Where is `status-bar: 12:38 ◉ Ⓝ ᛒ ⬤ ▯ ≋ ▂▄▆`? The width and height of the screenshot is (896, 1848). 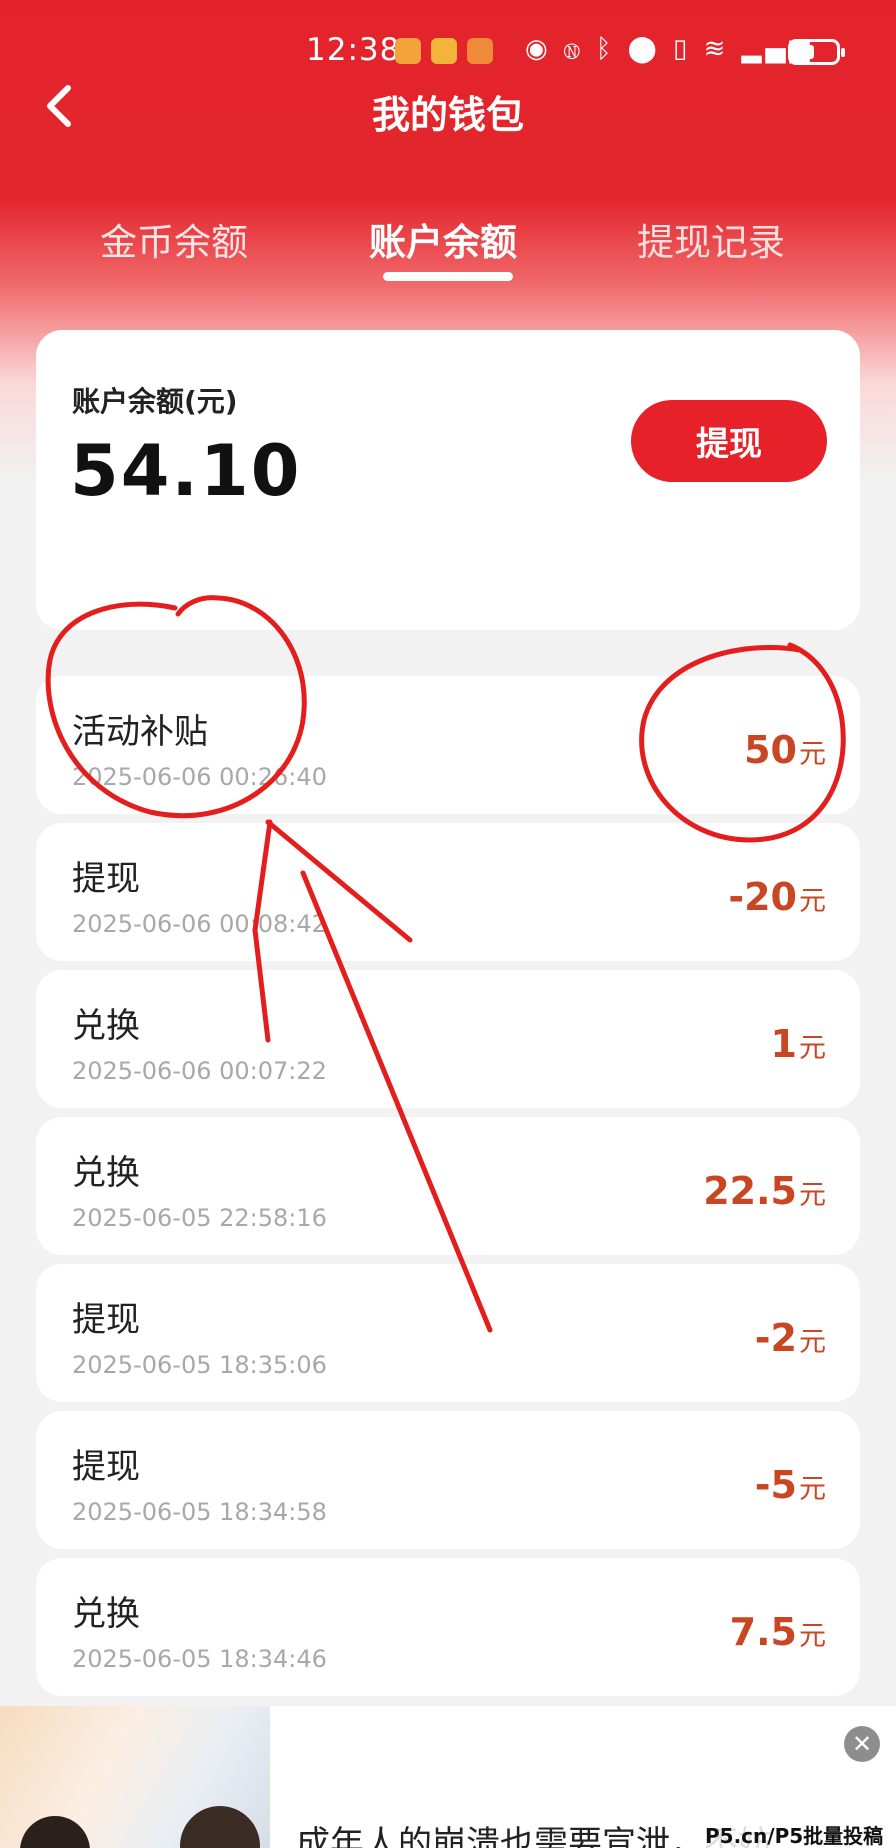
status-bar: 12:38 ◉ Ⓝ ᛒ ⬤ ▯ ≋ ▂▄▆ is located at coordinates (448, 52).